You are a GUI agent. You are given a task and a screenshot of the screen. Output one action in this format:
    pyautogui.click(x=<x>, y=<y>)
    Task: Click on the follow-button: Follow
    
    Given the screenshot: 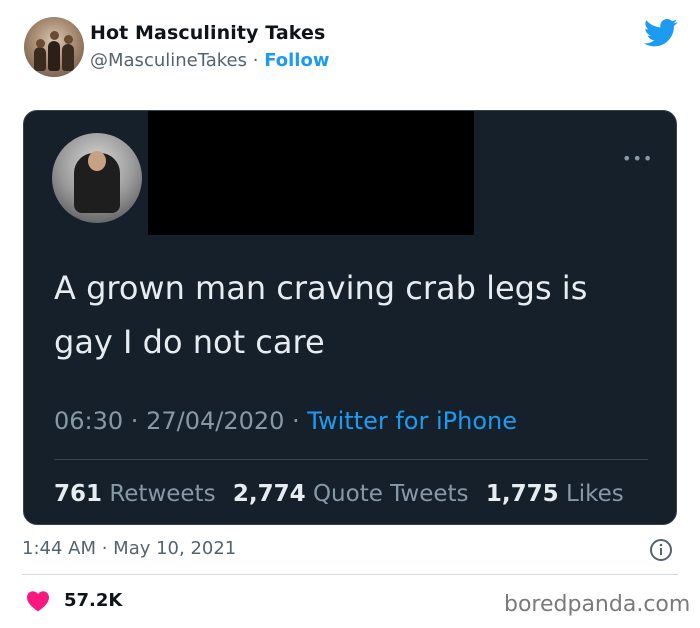 What is the action you would take?
    pyautogui.click(x=296, y=60)
    